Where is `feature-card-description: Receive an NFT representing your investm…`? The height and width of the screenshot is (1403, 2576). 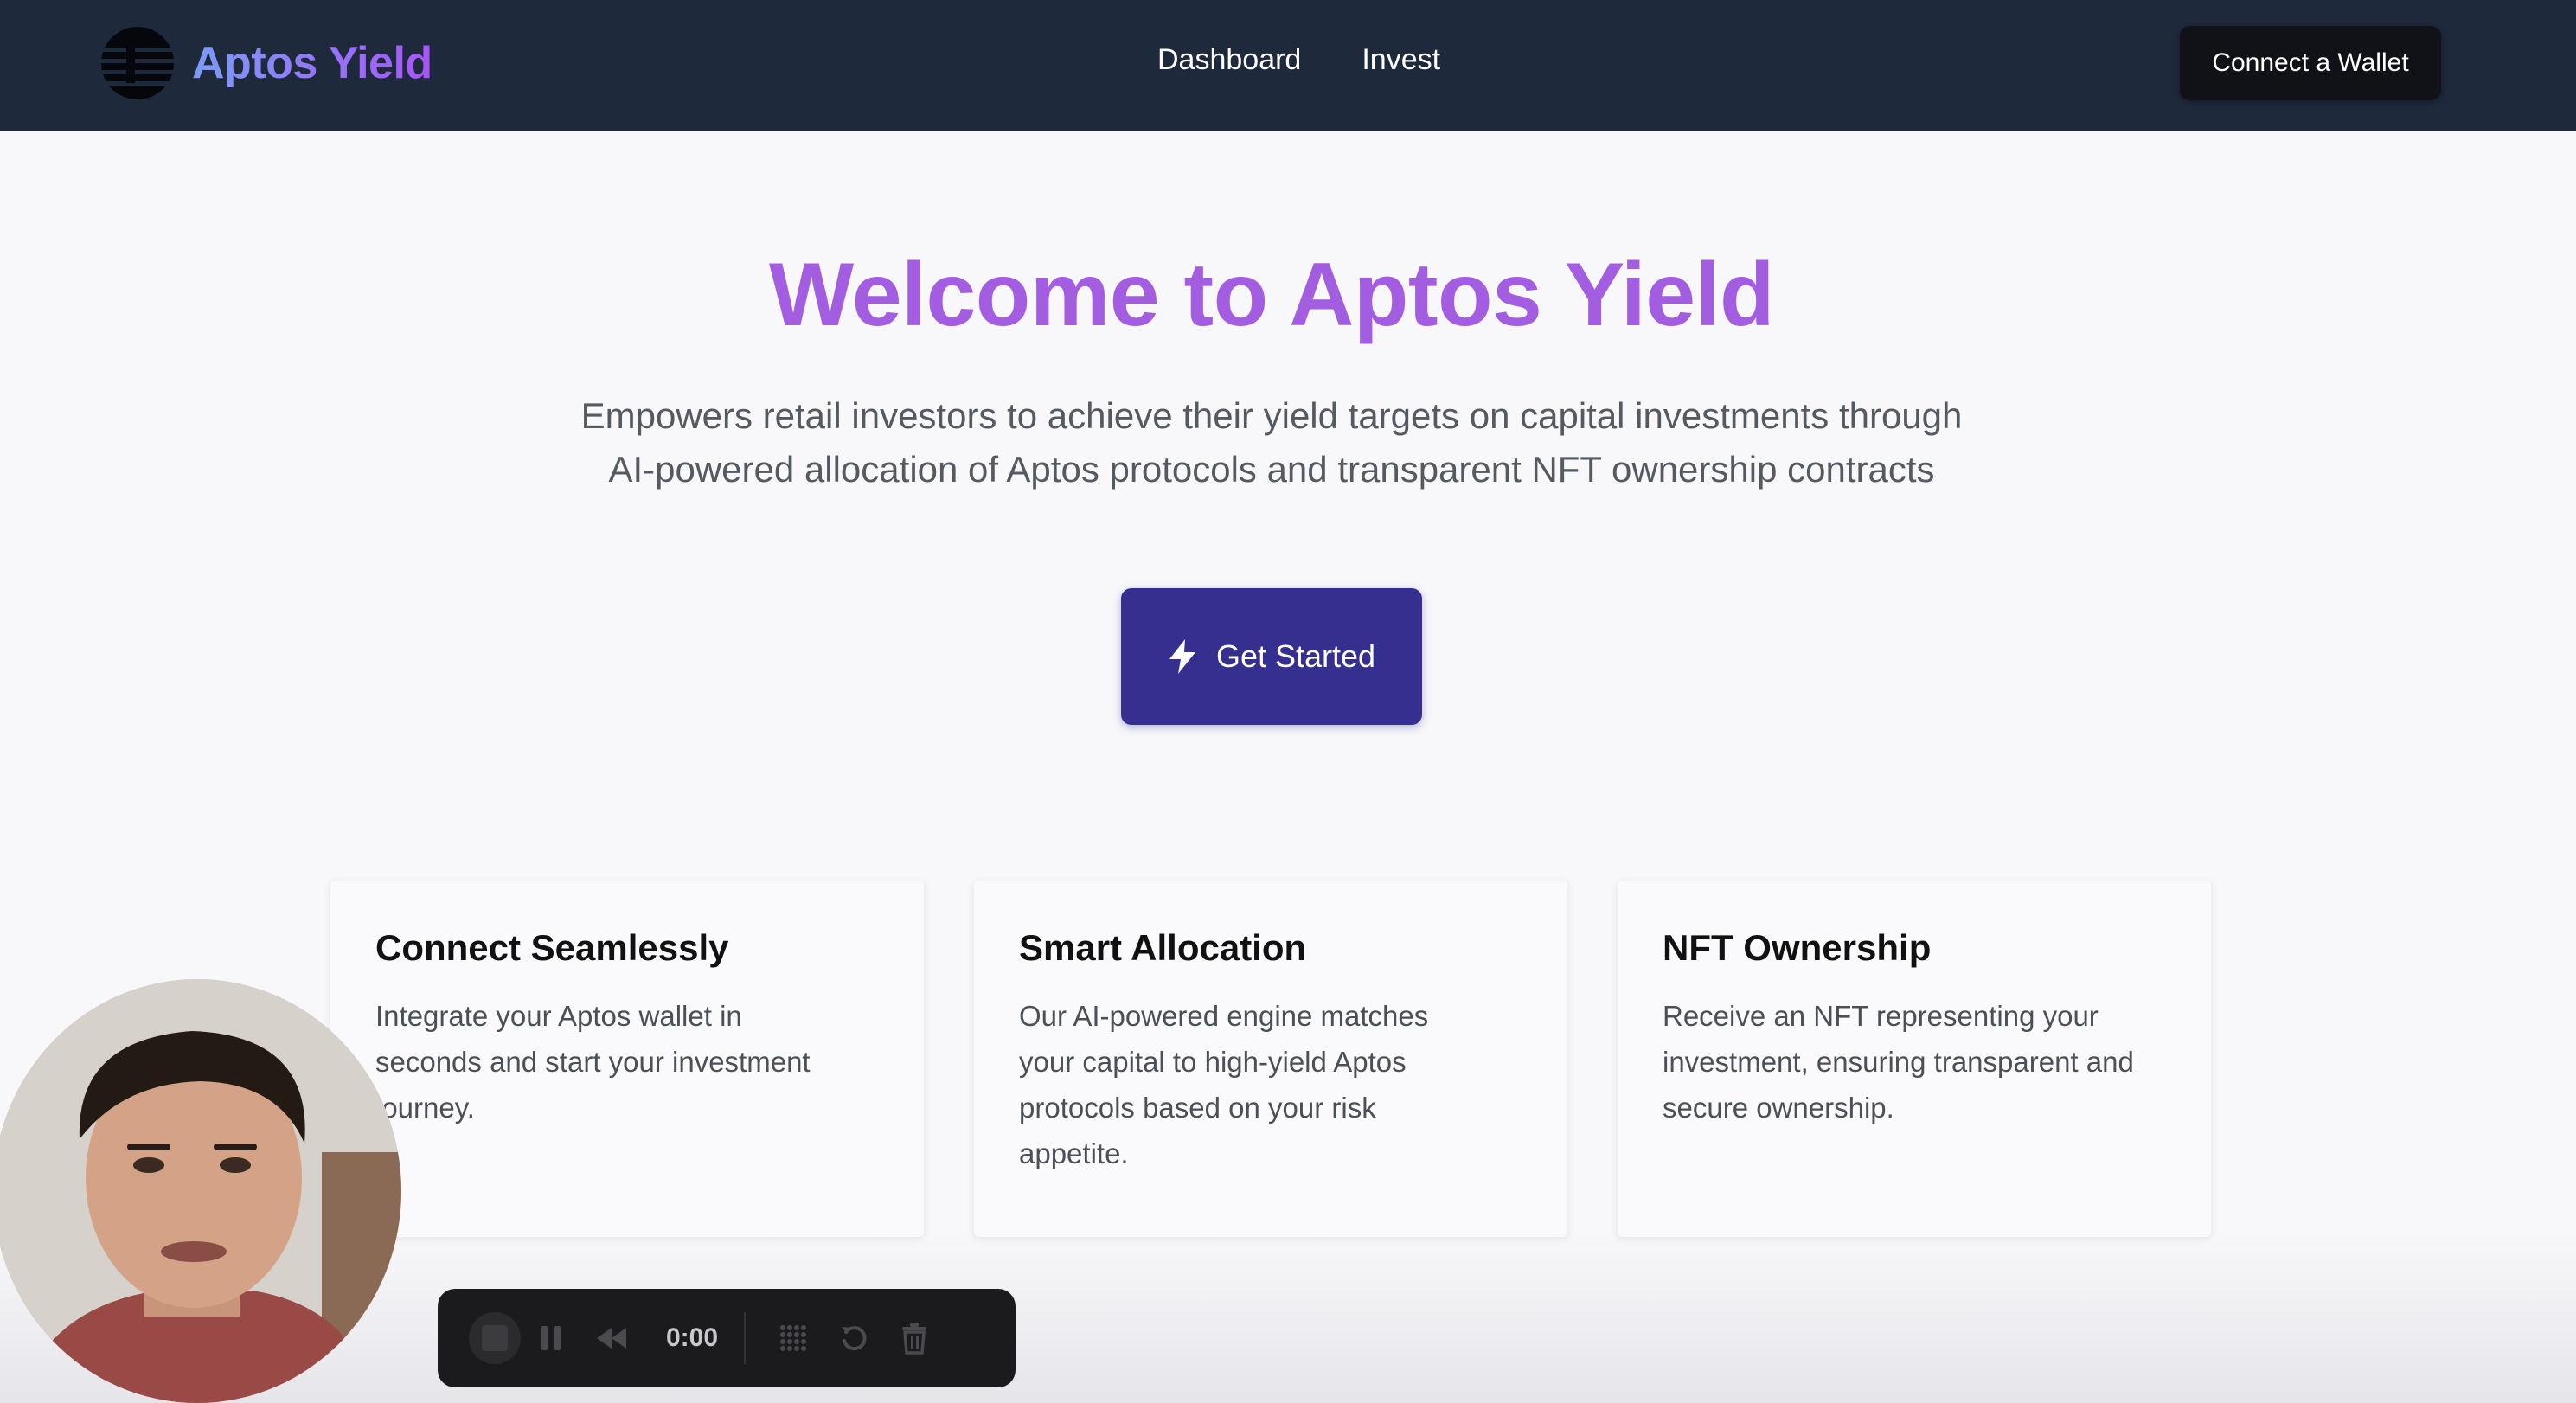
feature-card-description: Receive an NFT representing your investm… is located at coordinates (1915, 1062).